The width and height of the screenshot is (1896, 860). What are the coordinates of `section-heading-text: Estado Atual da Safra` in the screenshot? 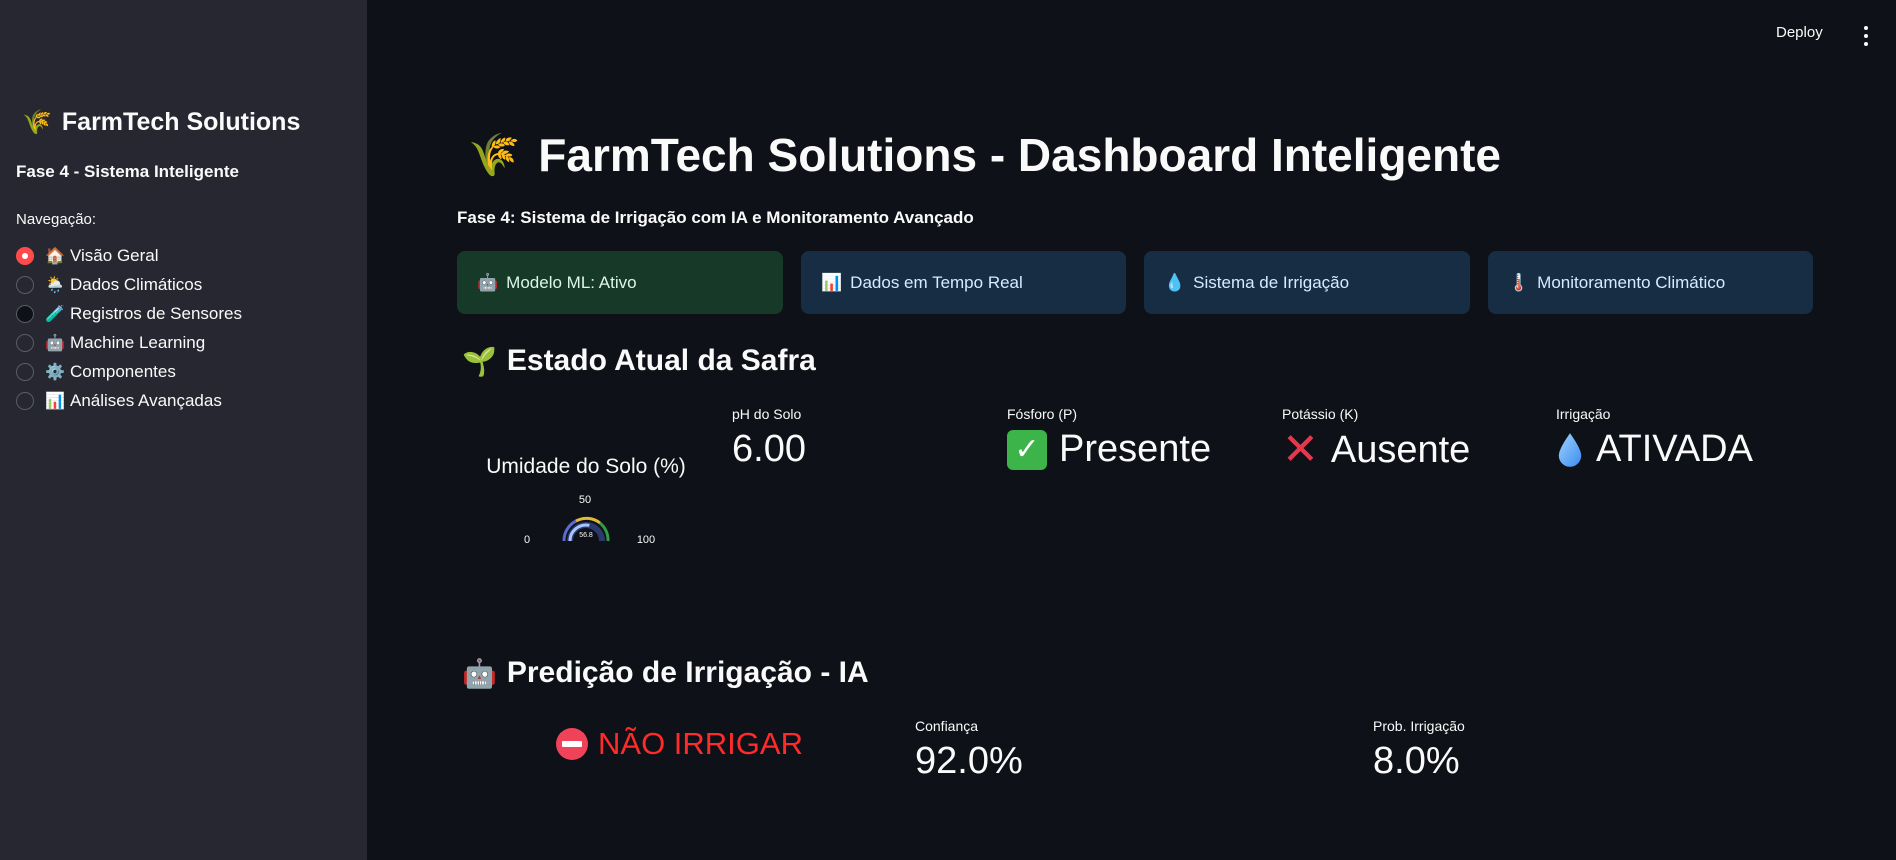 It's located at (661, 360).